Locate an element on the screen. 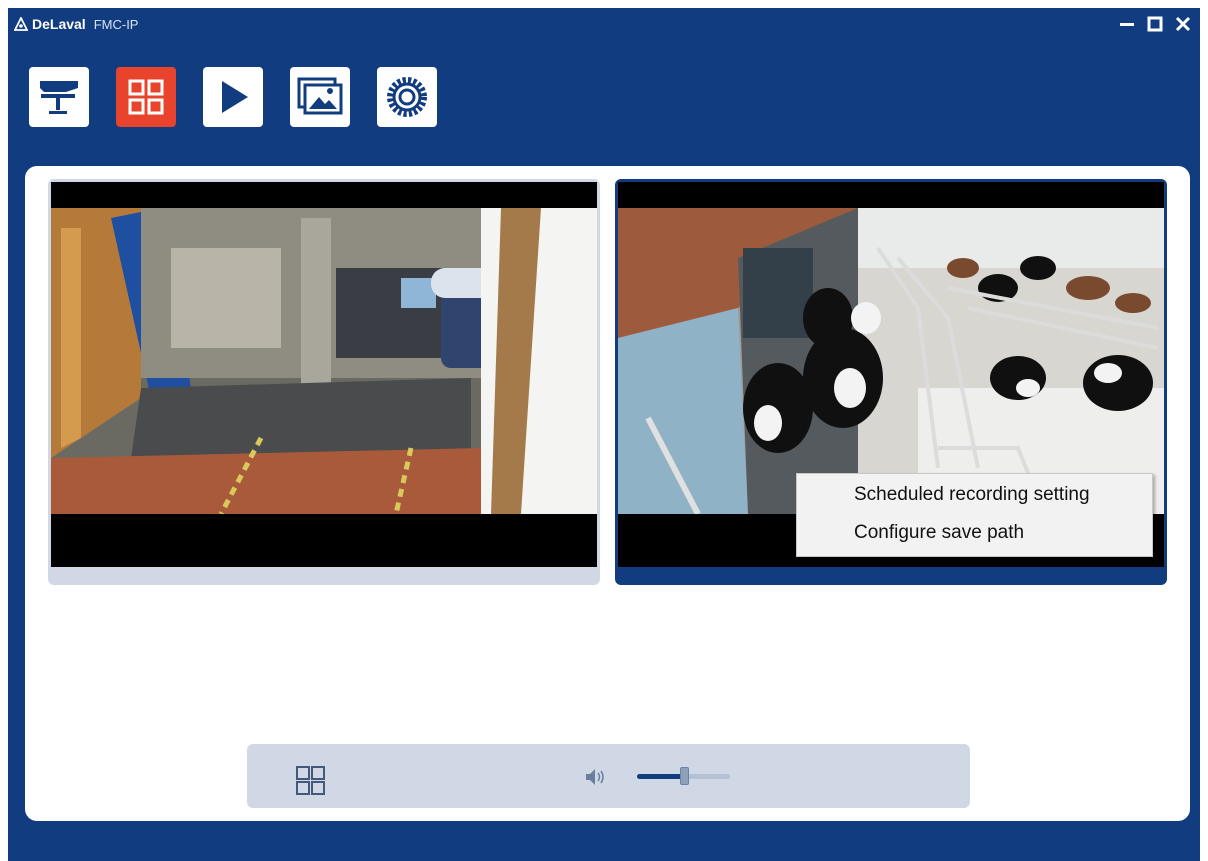 The width and height of the screenshot is (1208, 861). grid-view-button is located at coordinates (146, 97).